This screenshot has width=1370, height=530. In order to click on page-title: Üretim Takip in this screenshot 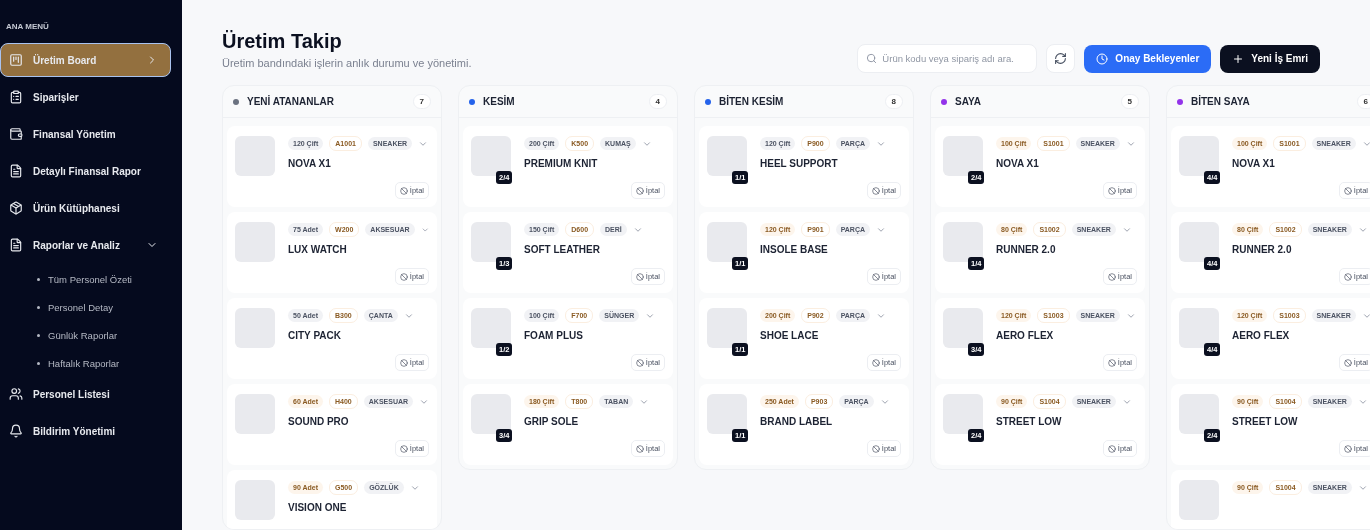, I will do `click(282, 41)`.